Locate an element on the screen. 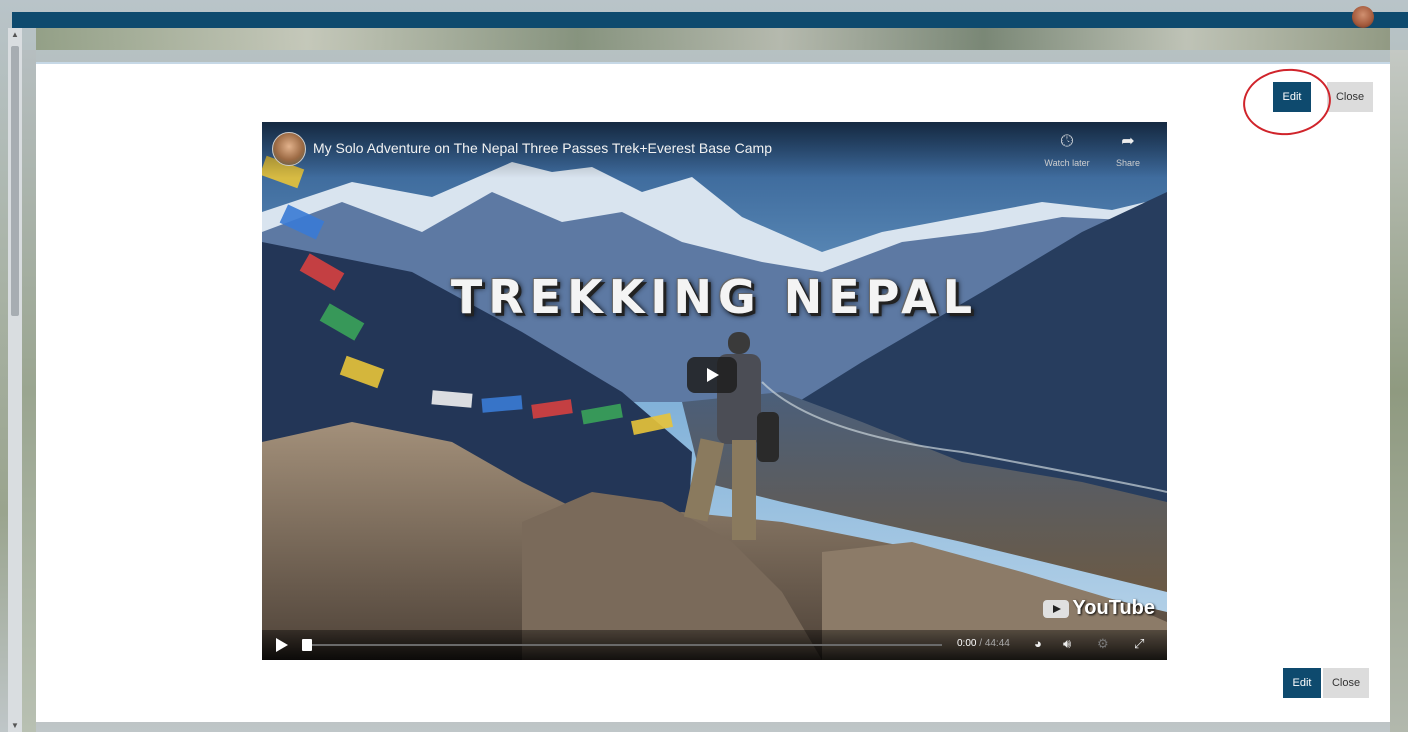  watch-later-label: Watch later is located at coordinates (1067, 163).